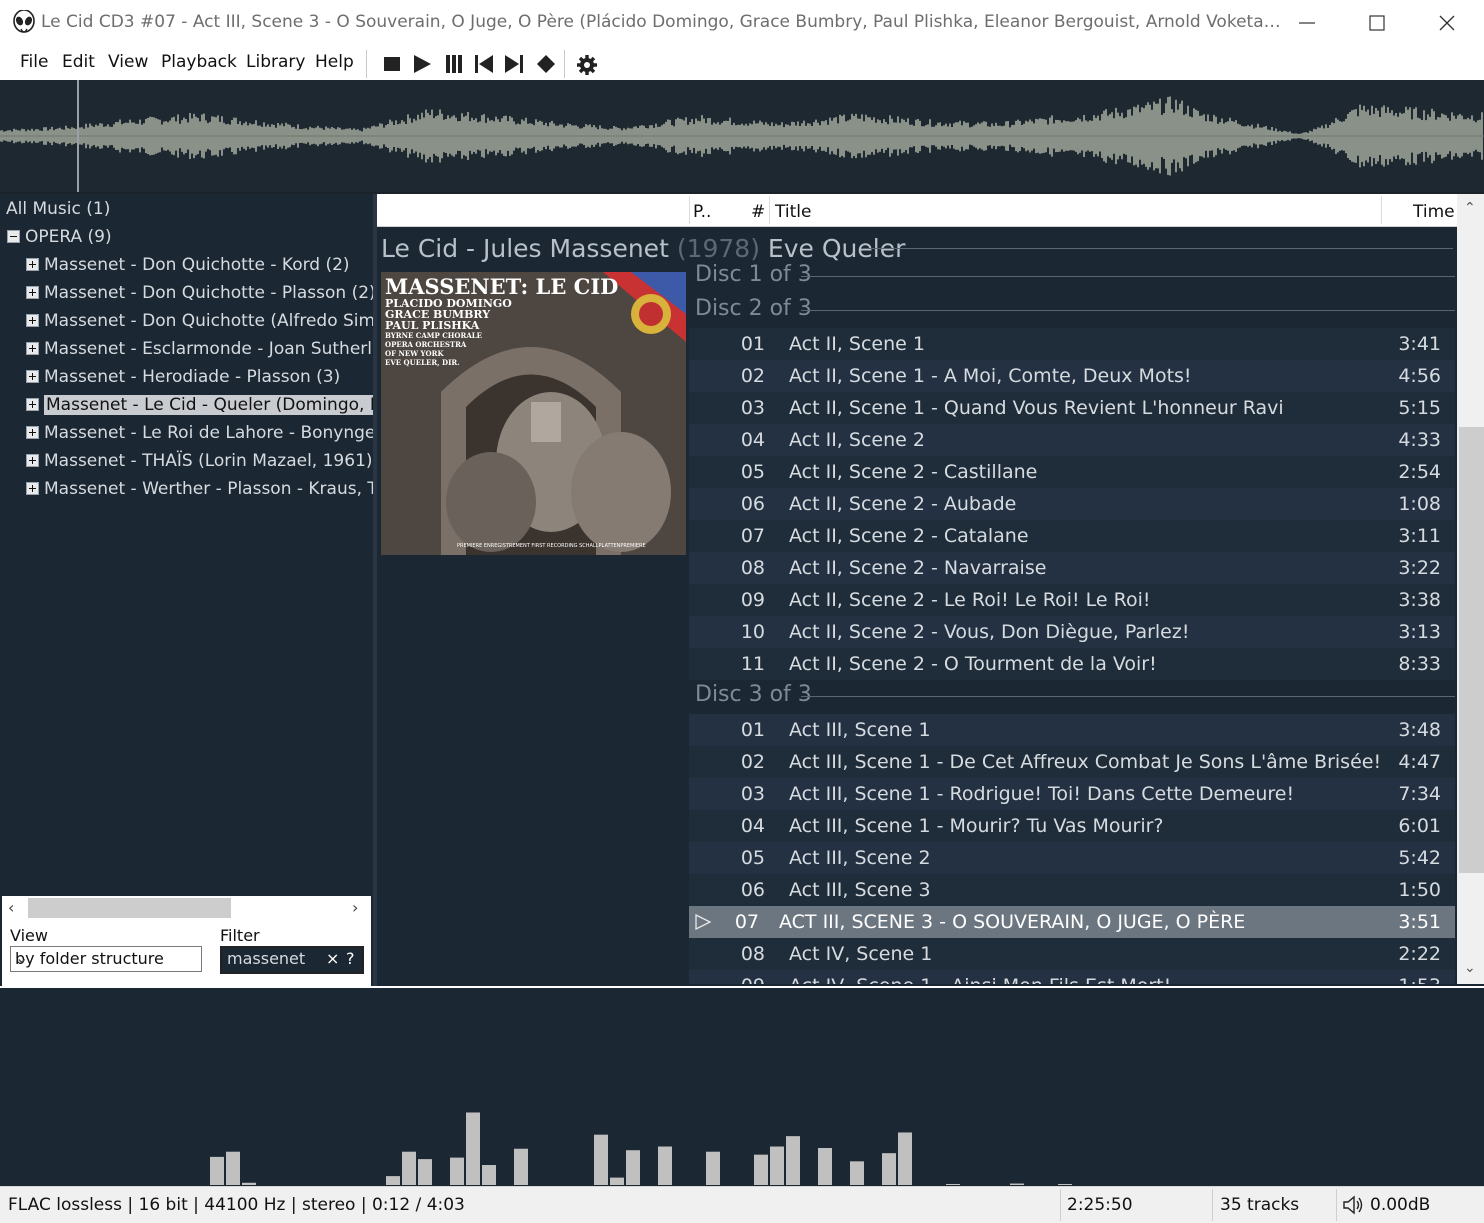 The height and width of the screenshot is (1223, 1484). Describe the element at coordinates (68, 237) in the screenshot. I see `tree-group-label: OPERA (9)` at that location.